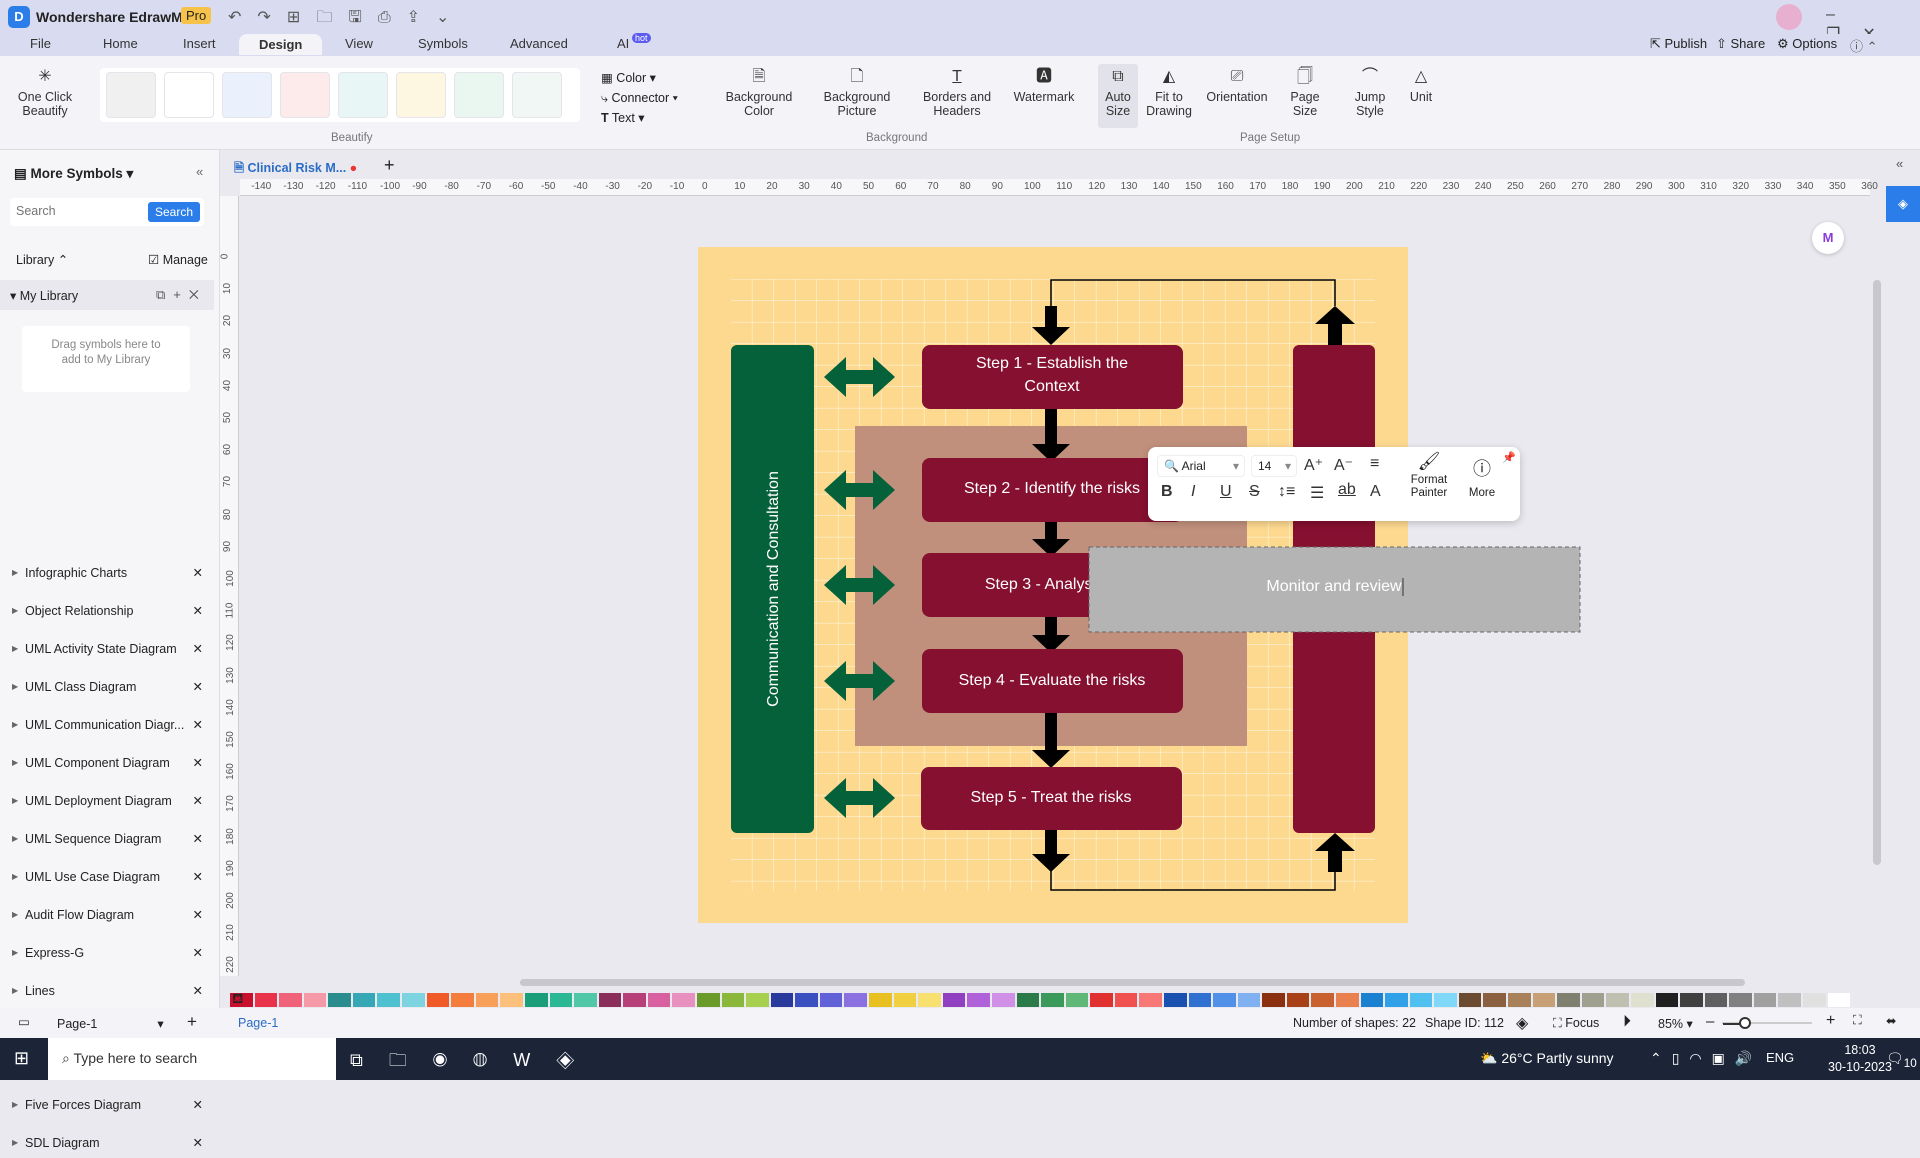  I want to click on library-item: ▶ Five Forces Diagram ✕, so click(107, 1105).